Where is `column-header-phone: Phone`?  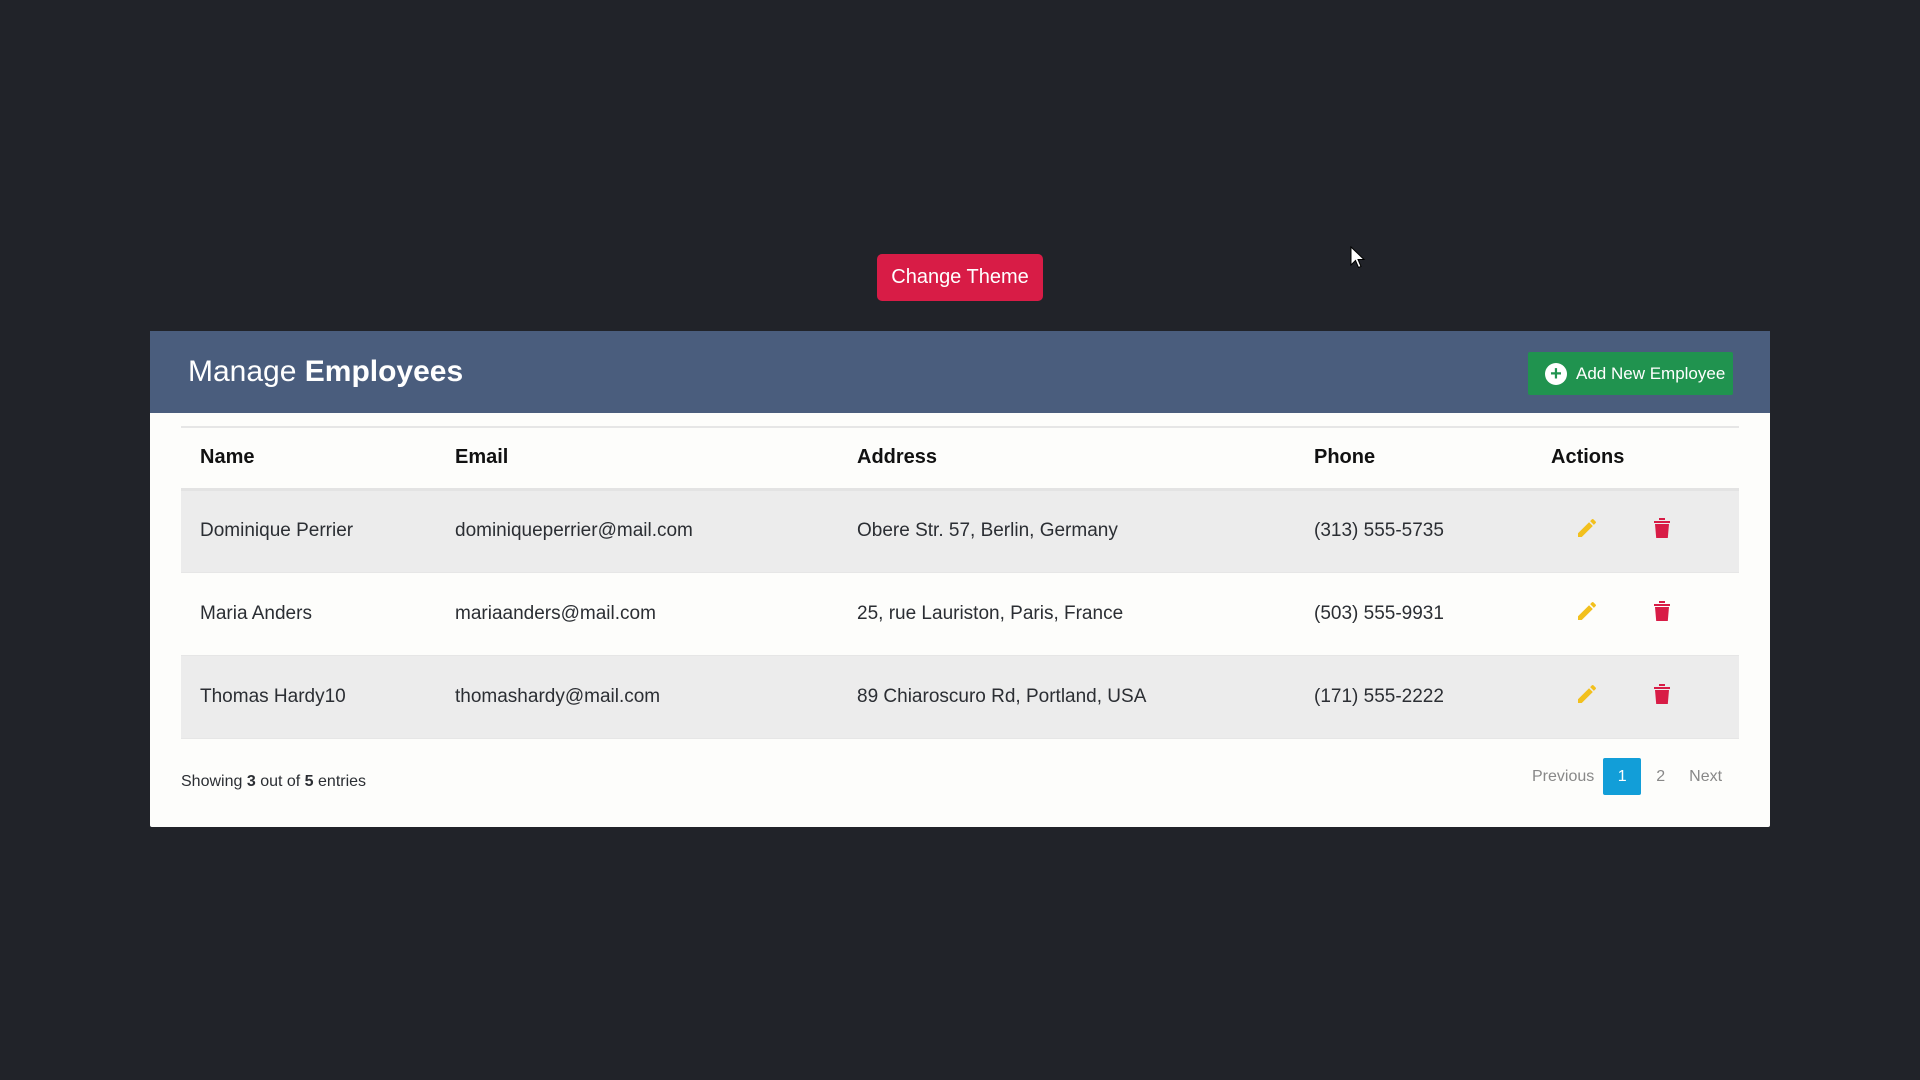 column-header-phone: Phone is located at coordinates (1345, 457).